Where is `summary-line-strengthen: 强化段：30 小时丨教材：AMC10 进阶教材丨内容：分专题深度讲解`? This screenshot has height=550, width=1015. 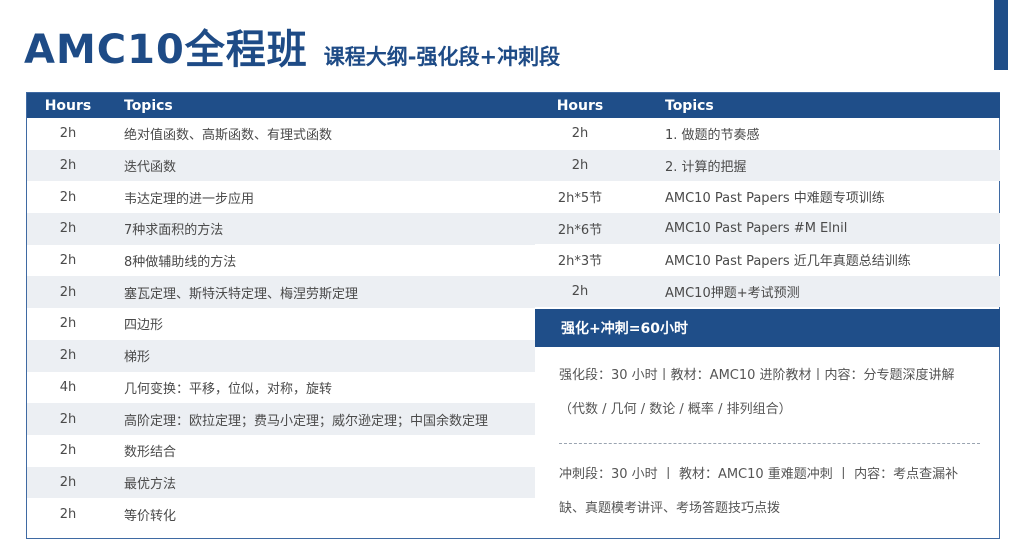
summary-line-strengthen: 强化段：30 小时丨教材：AMC10 进阶教材丨内容：分专题深度讲解 is located at coordinates (757, 375).